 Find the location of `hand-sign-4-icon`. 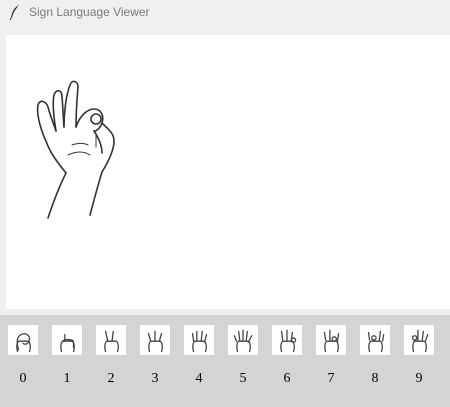

hand-sign-4-icon is located at coordinates (199, 340).